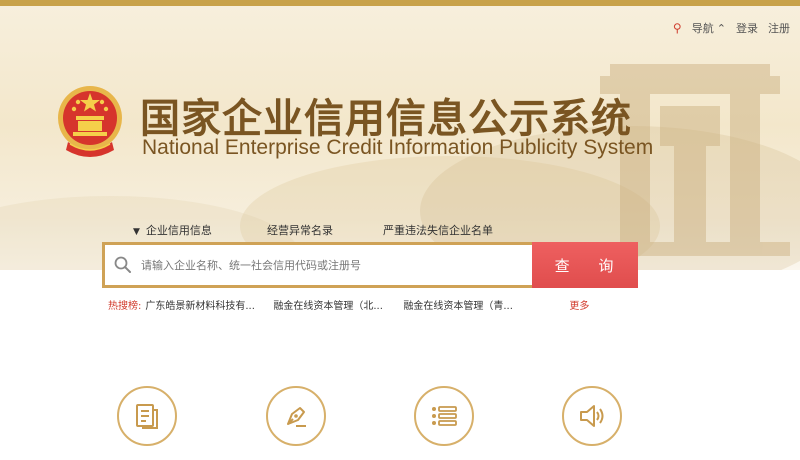 The height and width of the screenshot is (460, 800). Describe the element at coordinates (125, 306) in the screenshot. I see `hot-search-label: 热搜榜:` at that location.